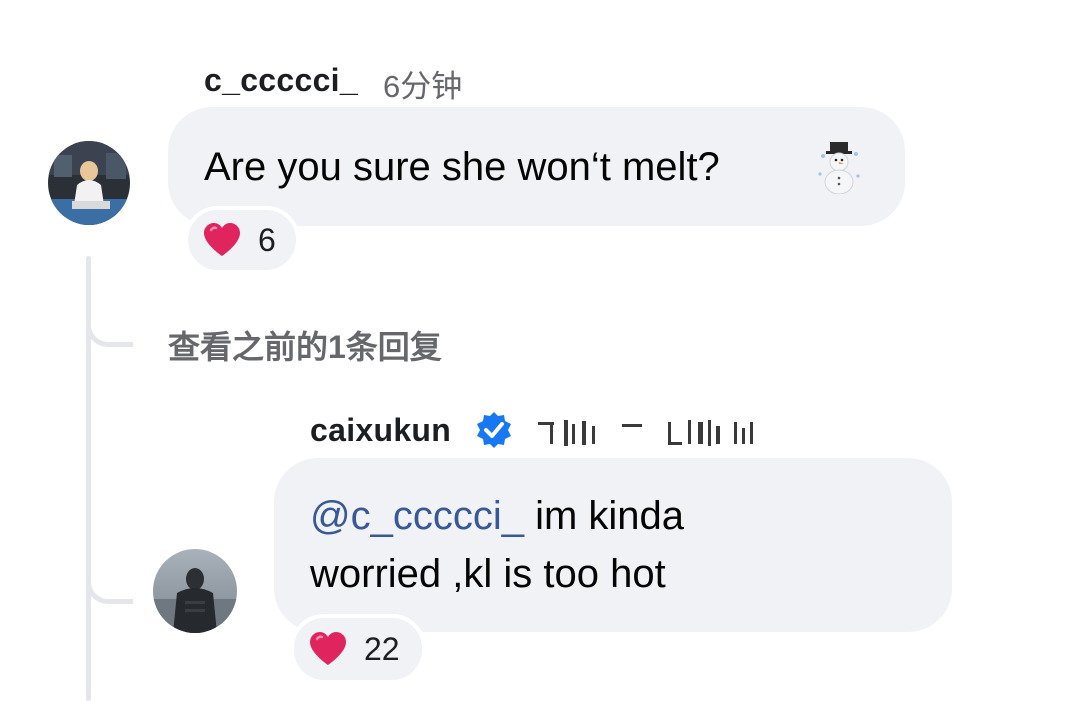 The height and width of the screenshot is (701, 1079). I want to click on reply-mention-link: @c_ccccci_, so click(417, 516).